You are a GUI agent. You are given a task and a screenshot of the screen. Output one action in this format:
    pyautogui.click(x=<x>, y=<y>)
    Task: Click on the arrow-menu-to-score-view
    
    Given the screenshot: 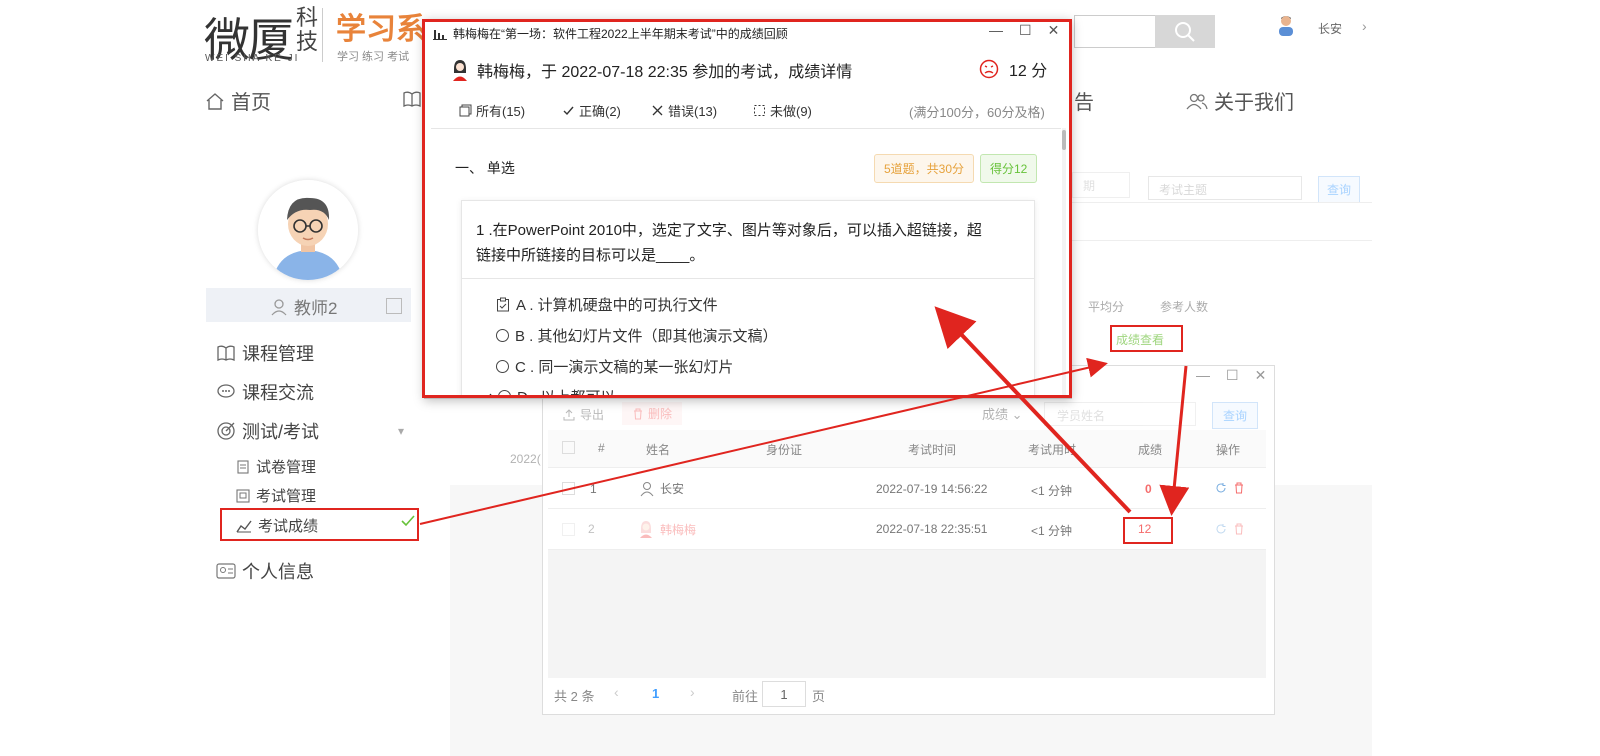 What is the action you would take?
    pyautogui.click(x=763, y=441)
    